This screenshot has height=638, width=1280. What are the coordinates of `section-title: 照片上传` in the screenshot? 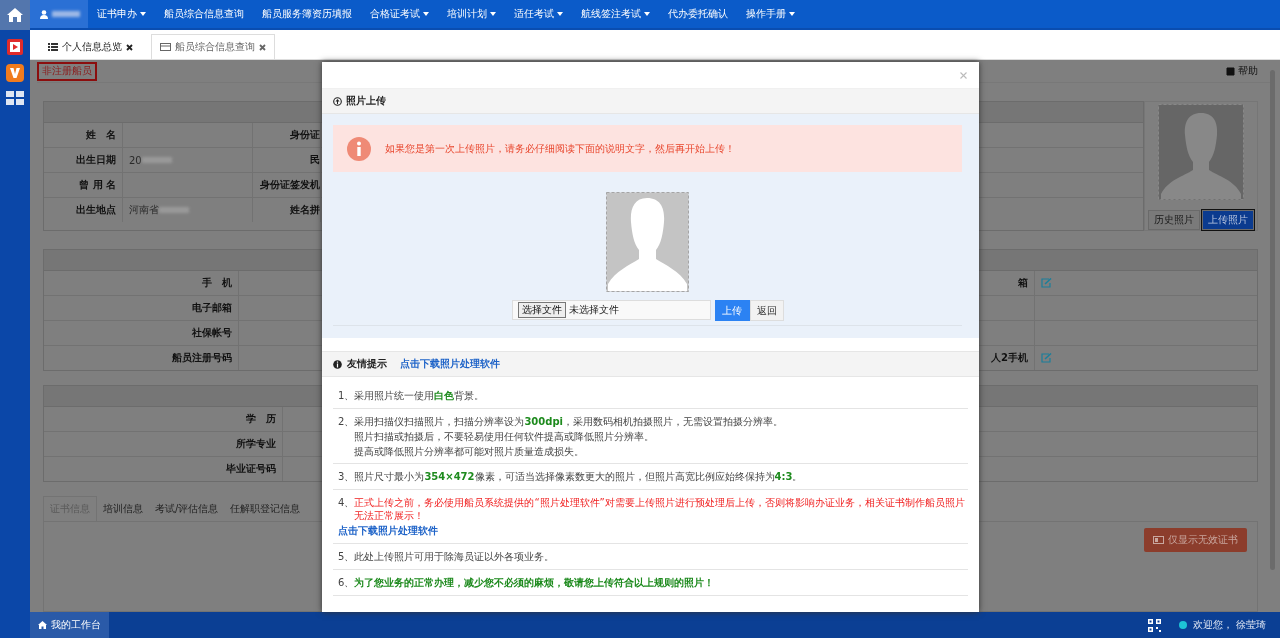 It's located at (366, 101).